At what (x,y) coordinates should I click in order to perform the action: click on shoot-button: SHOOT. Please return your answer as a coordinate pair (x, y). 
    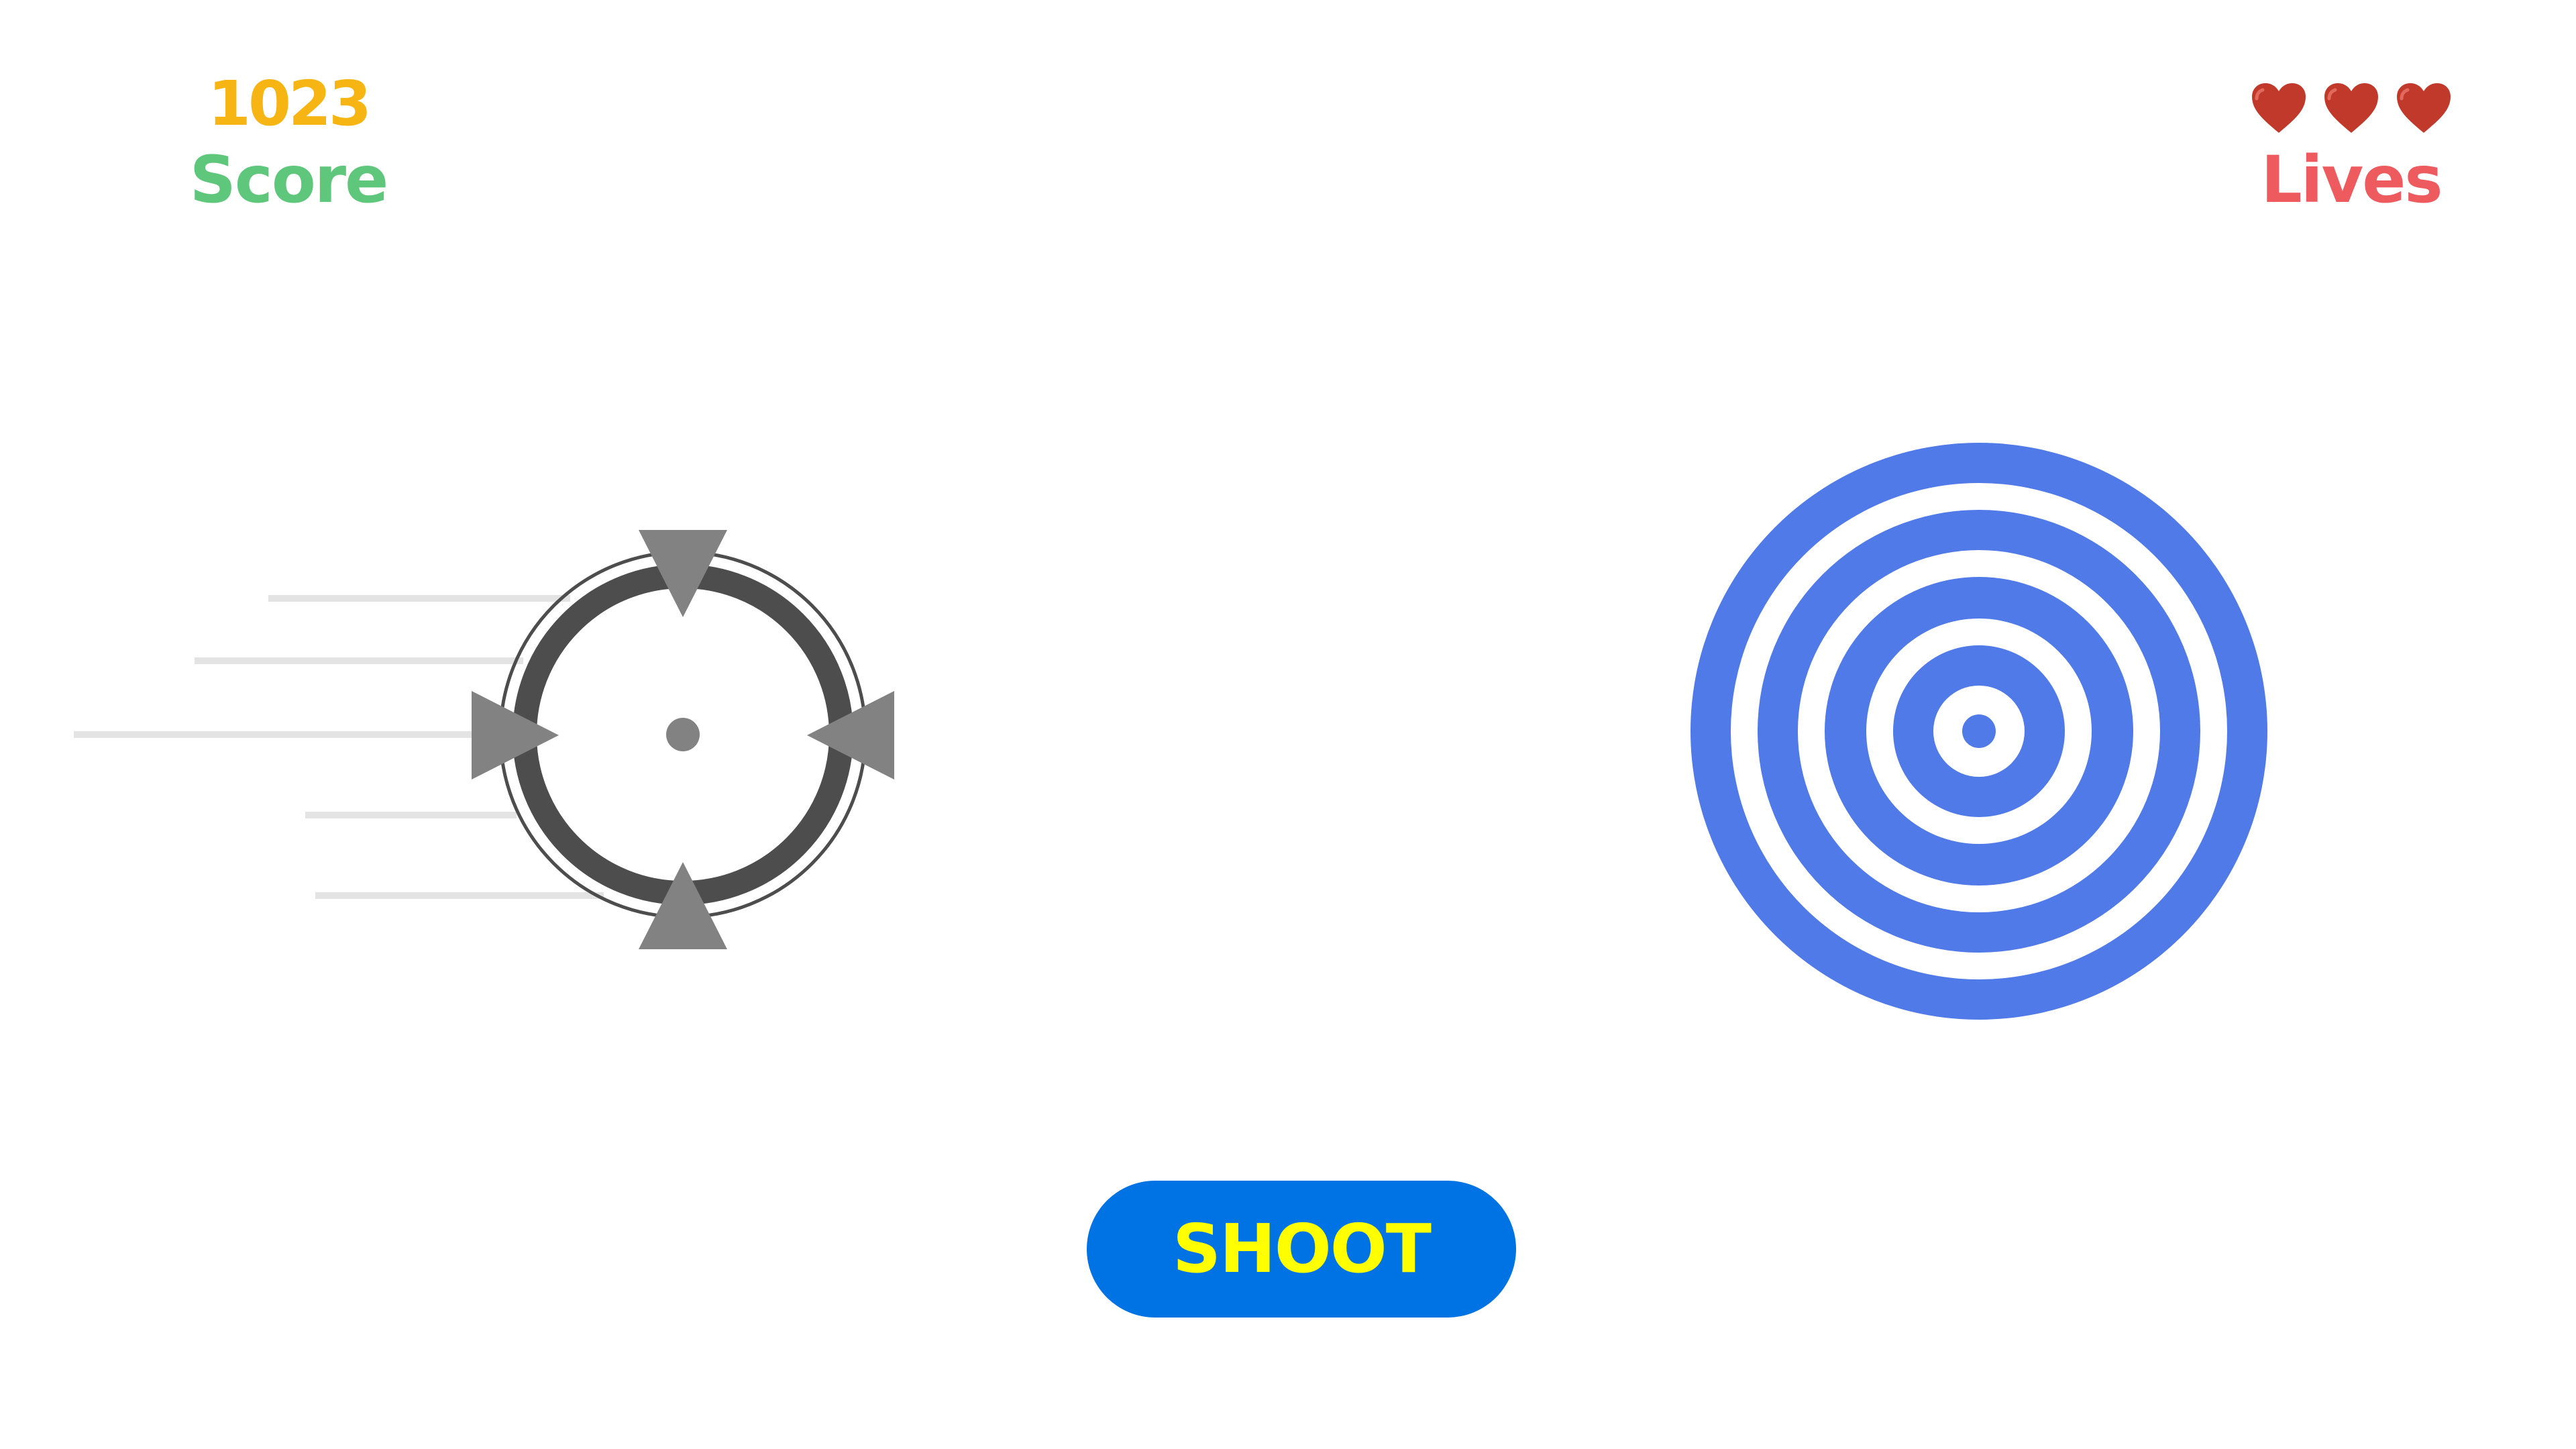
    Looking at the image, I should click on (1301, 1249).